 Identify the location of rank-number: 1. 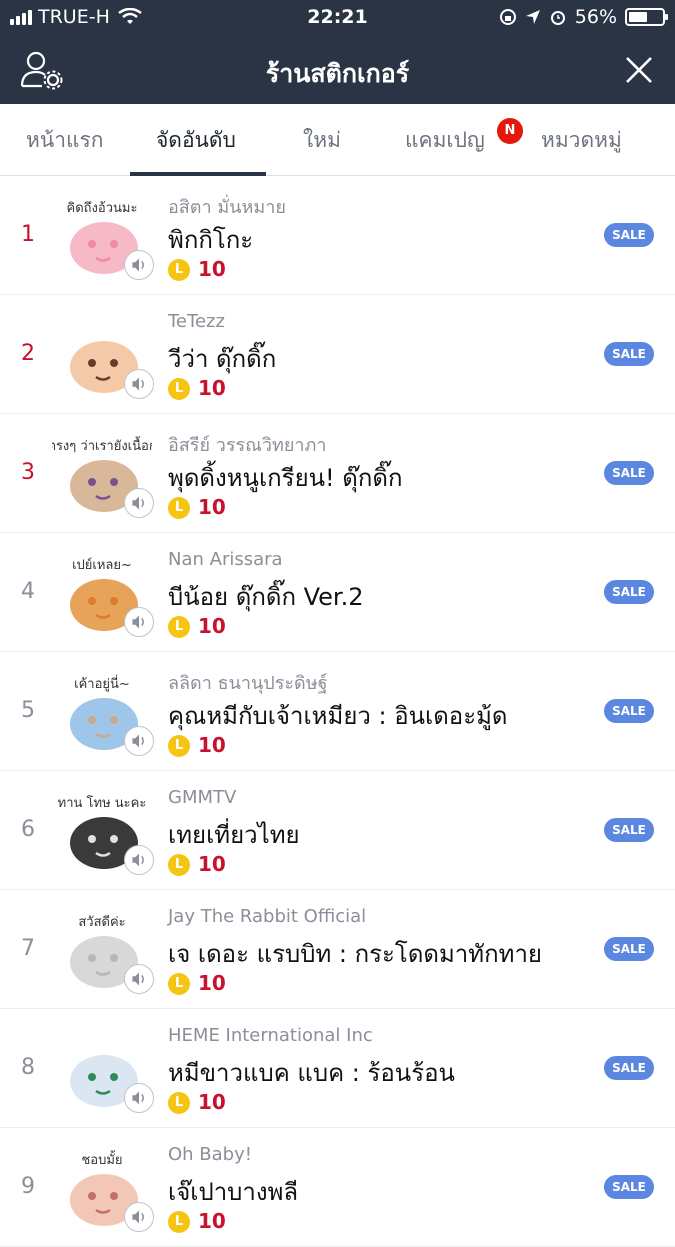
(28, 234).